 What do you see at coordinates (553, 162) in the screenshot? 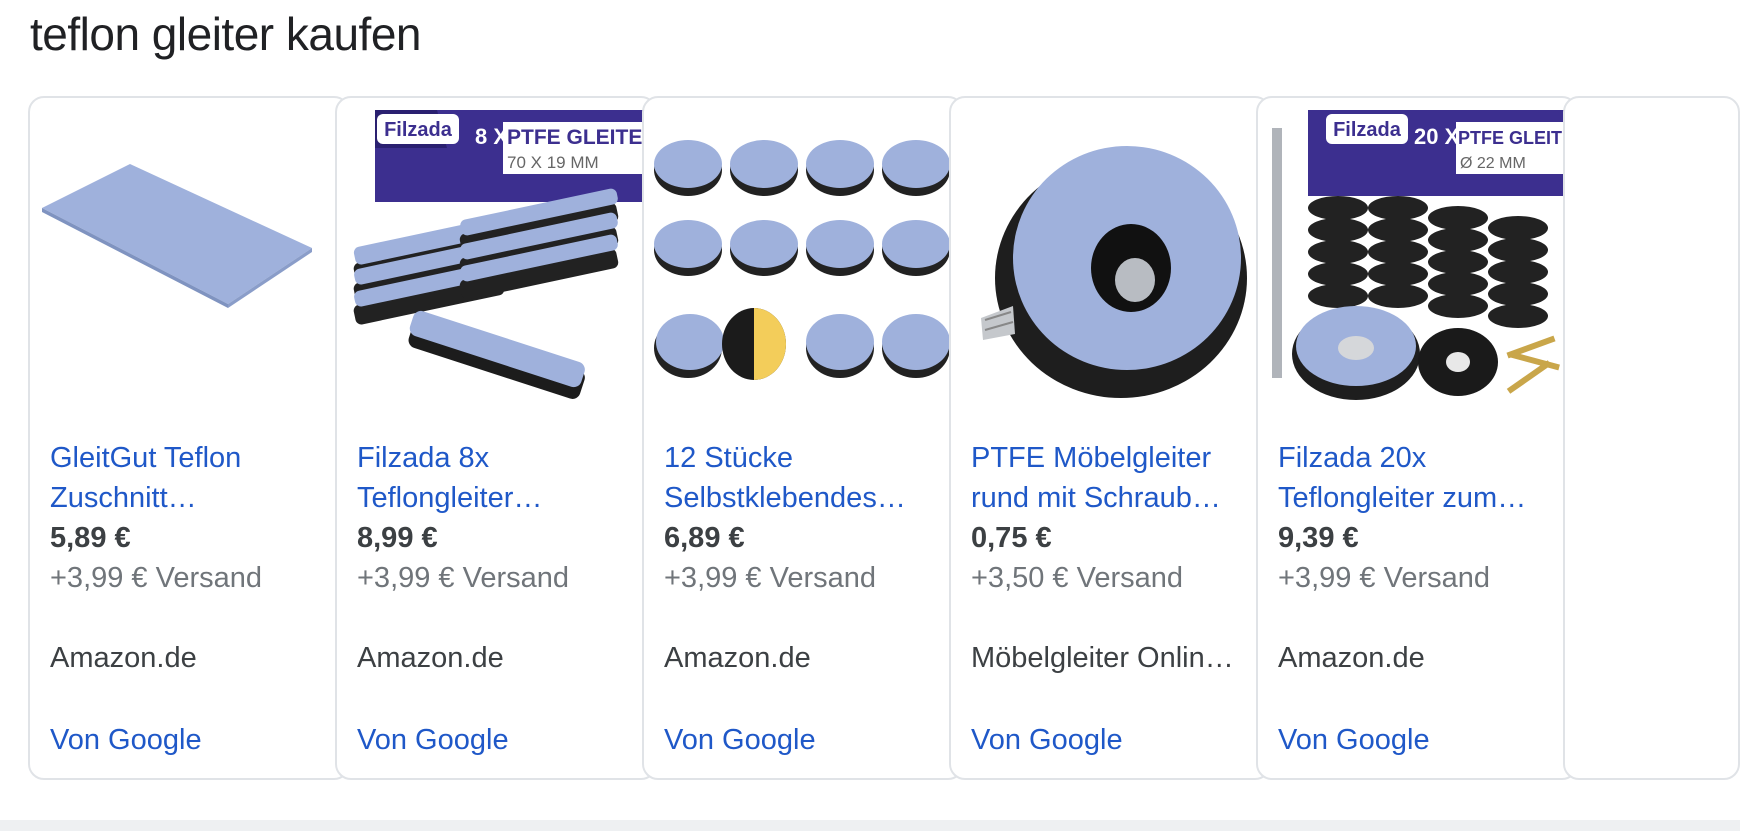
I see `image-size: 70 X 19 MM` at bounding box center [553, 162].